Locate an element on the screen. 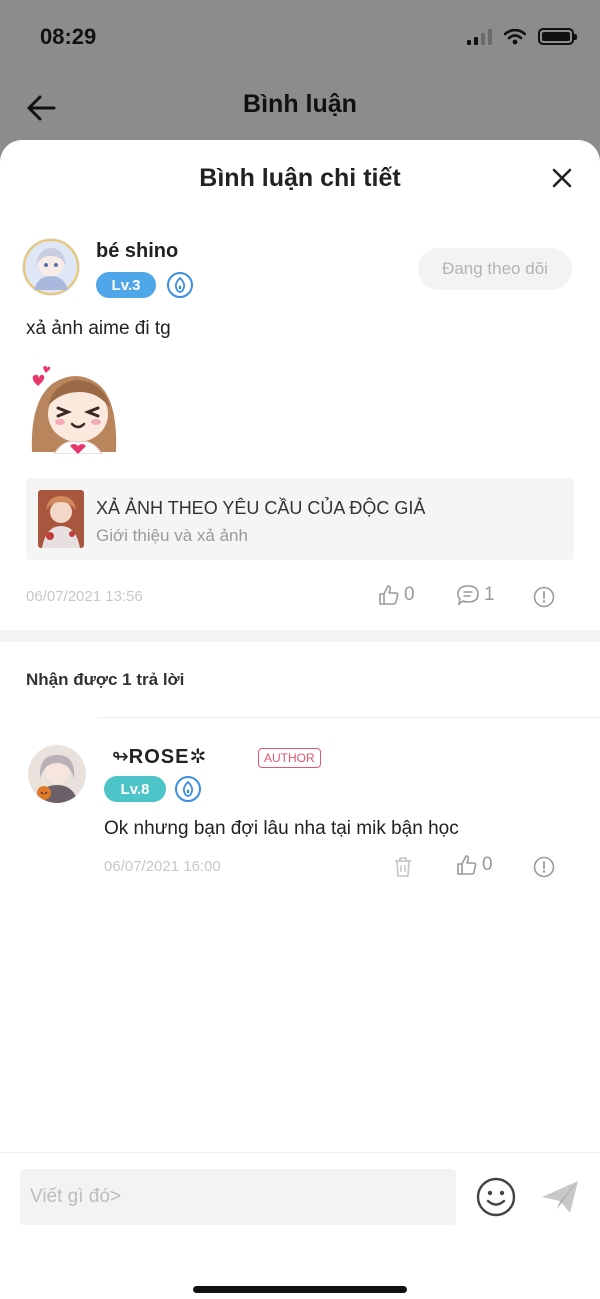  reply-button: 1 is located at coordinates (475, 595).